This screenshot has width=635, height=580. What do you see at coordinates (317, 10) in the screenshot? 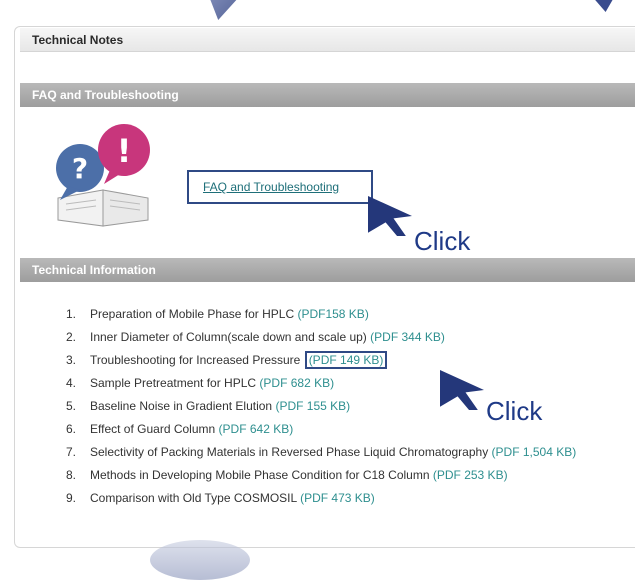
I see `top-strip` at bounding box center [317, 10].